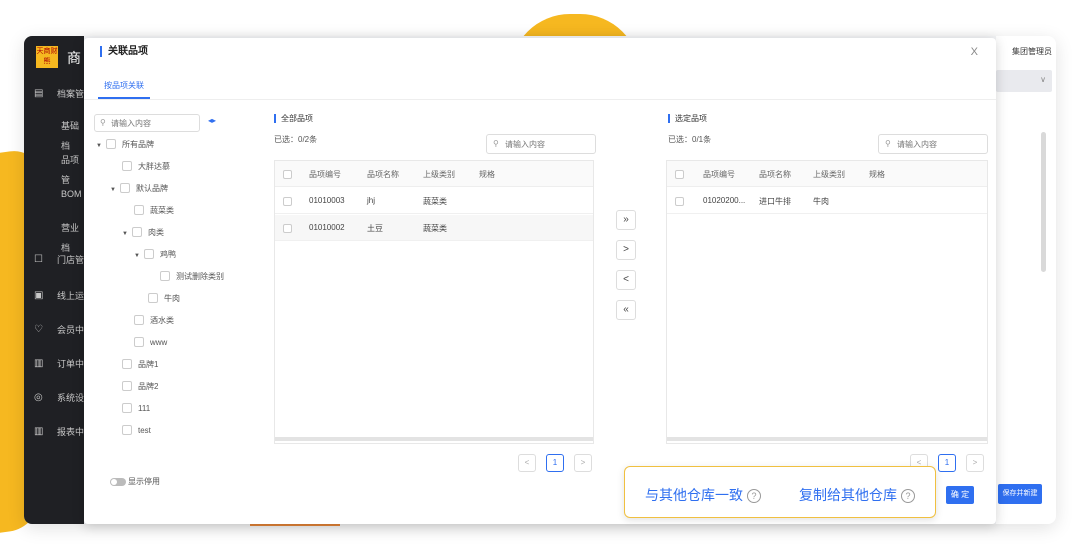 This screenshot has height=556, width=1080. Describe the element at coordinates (1024, 81) in the screenshot. I see `background-select: ∨` at that location.